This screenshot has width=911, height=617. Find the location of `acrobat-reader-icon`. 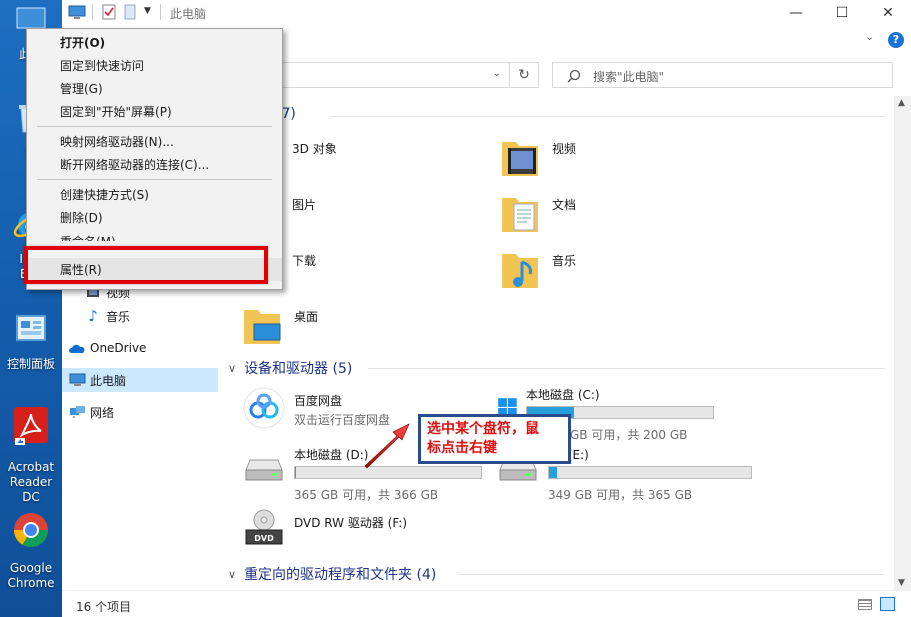

acrobat-reader-icon is located at coordinates (31, 426).